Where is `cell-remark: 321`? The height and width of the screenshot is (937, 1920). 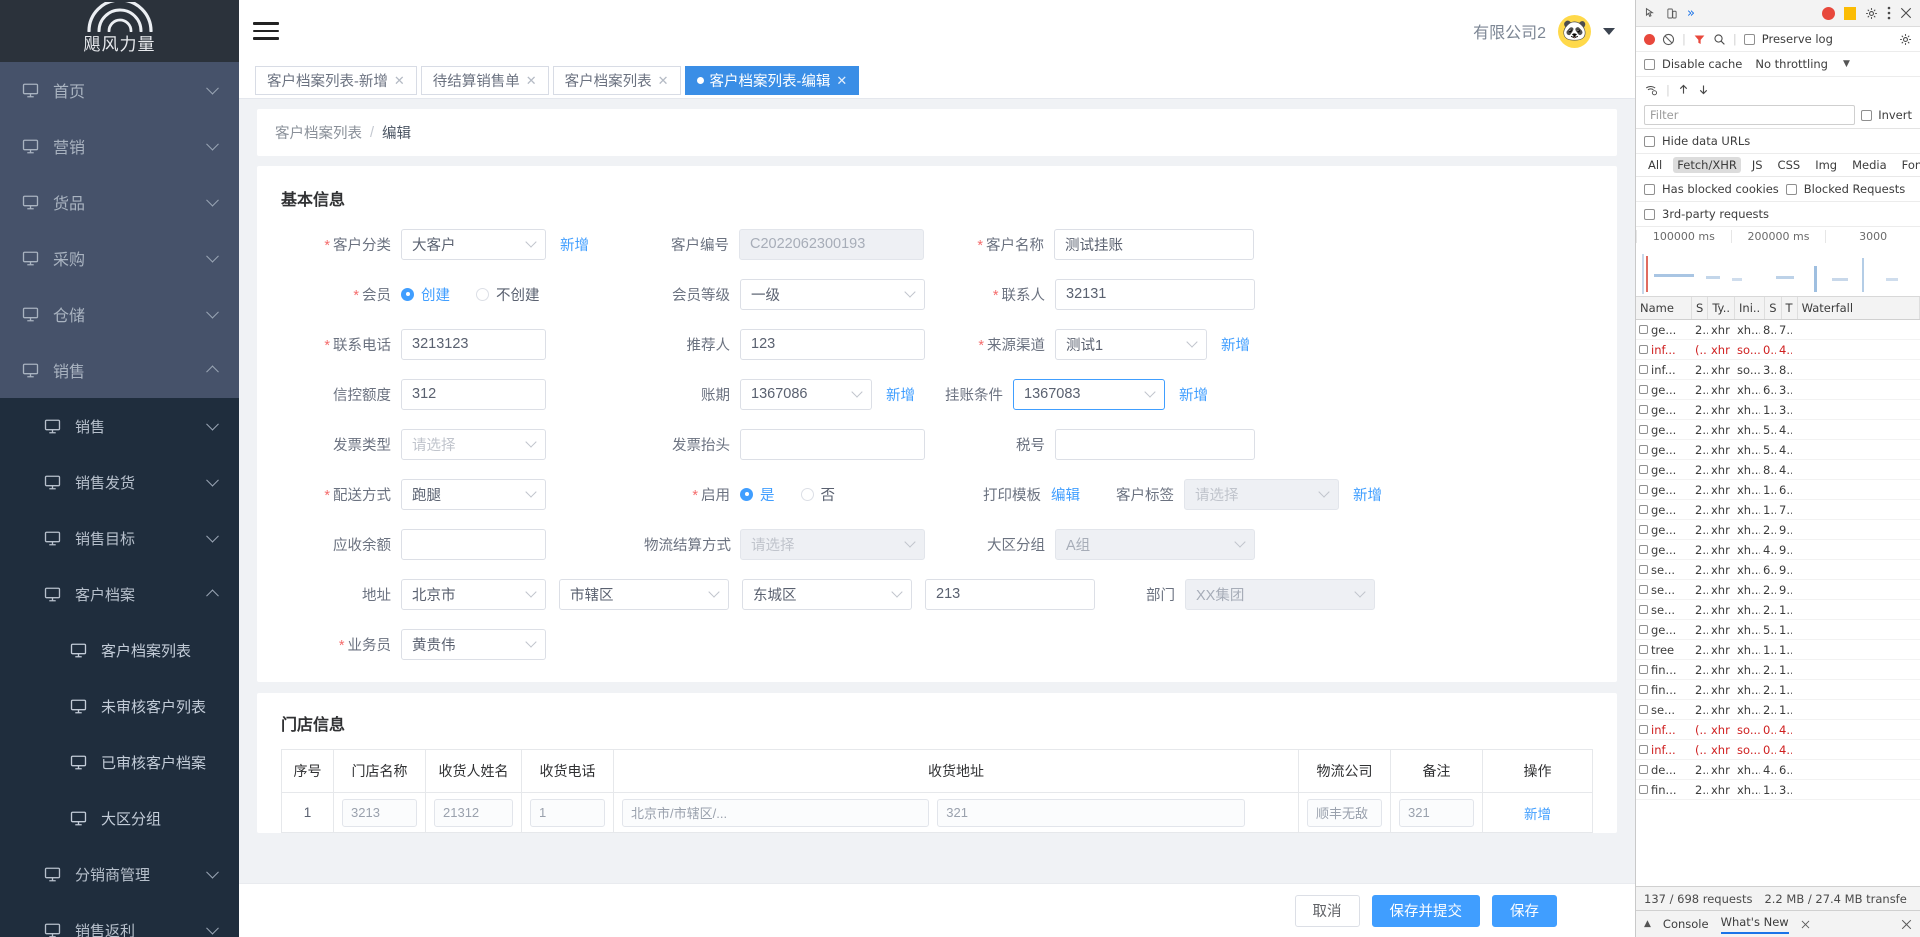 cell-remark: 321 is located at coordinates (1436, 812).